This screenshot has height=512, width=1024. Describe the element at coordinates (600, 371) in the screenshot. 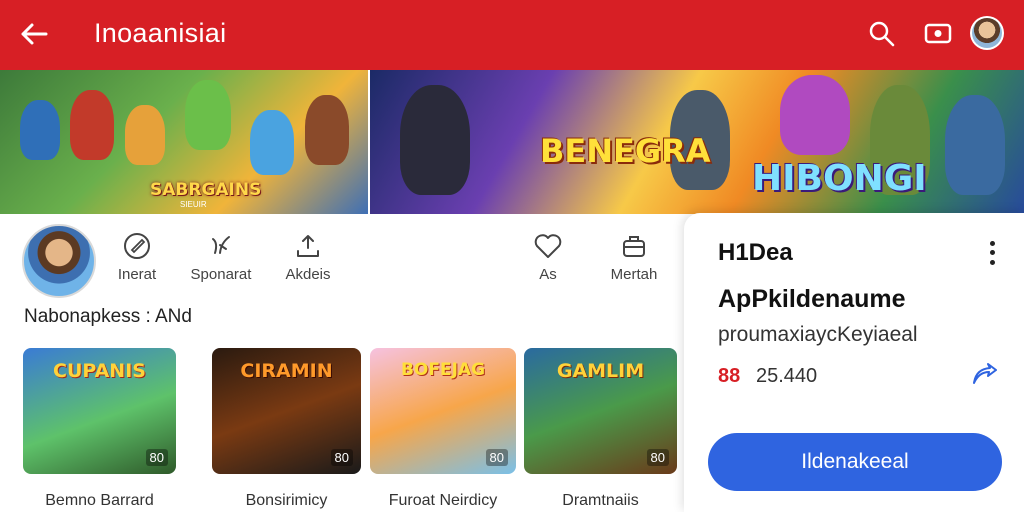

I see `thumbnail-title: GAMLIM` at that location.